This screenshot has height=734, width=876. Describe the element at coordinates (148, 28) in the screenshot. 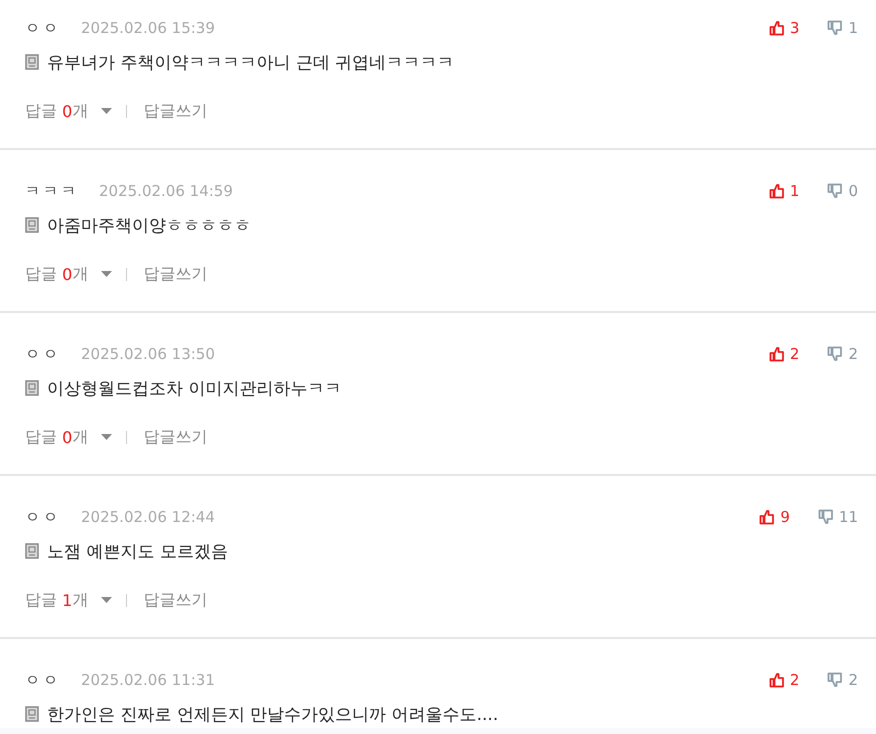

I see `comment-date: 2025.02.06 15:39` at that location.